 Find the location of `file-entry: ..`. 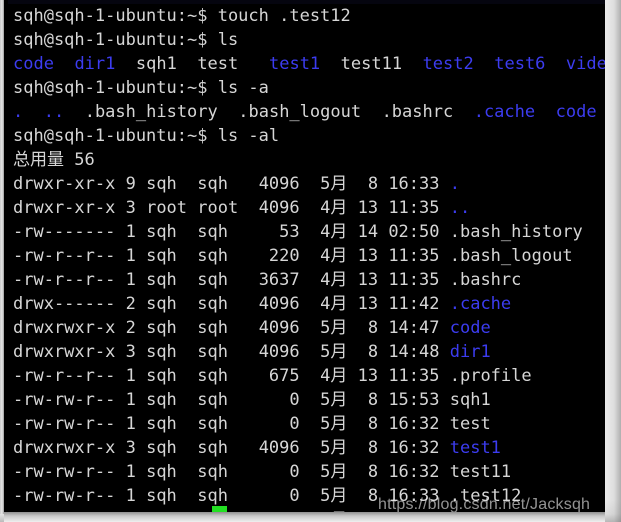

file-entry: .. is located at coordinates (54, 112).